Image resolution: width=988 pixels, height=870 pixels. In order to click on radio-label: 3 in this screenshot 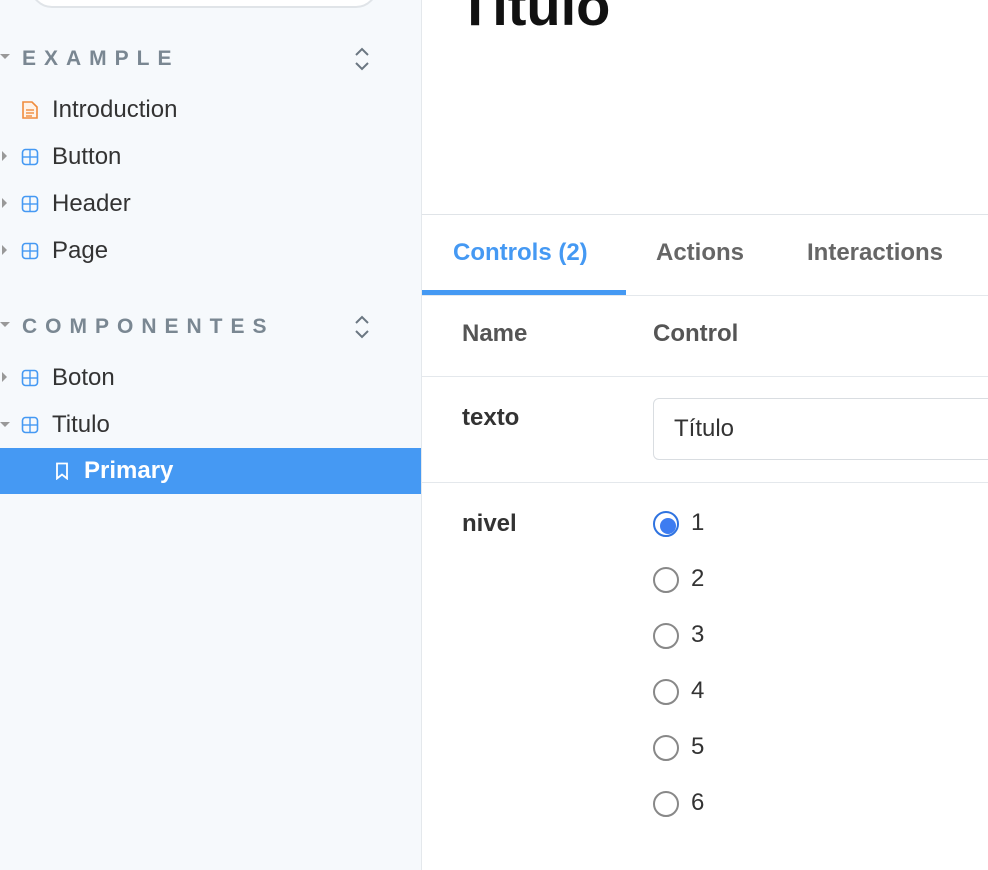, I will do `click(698, 634)`.